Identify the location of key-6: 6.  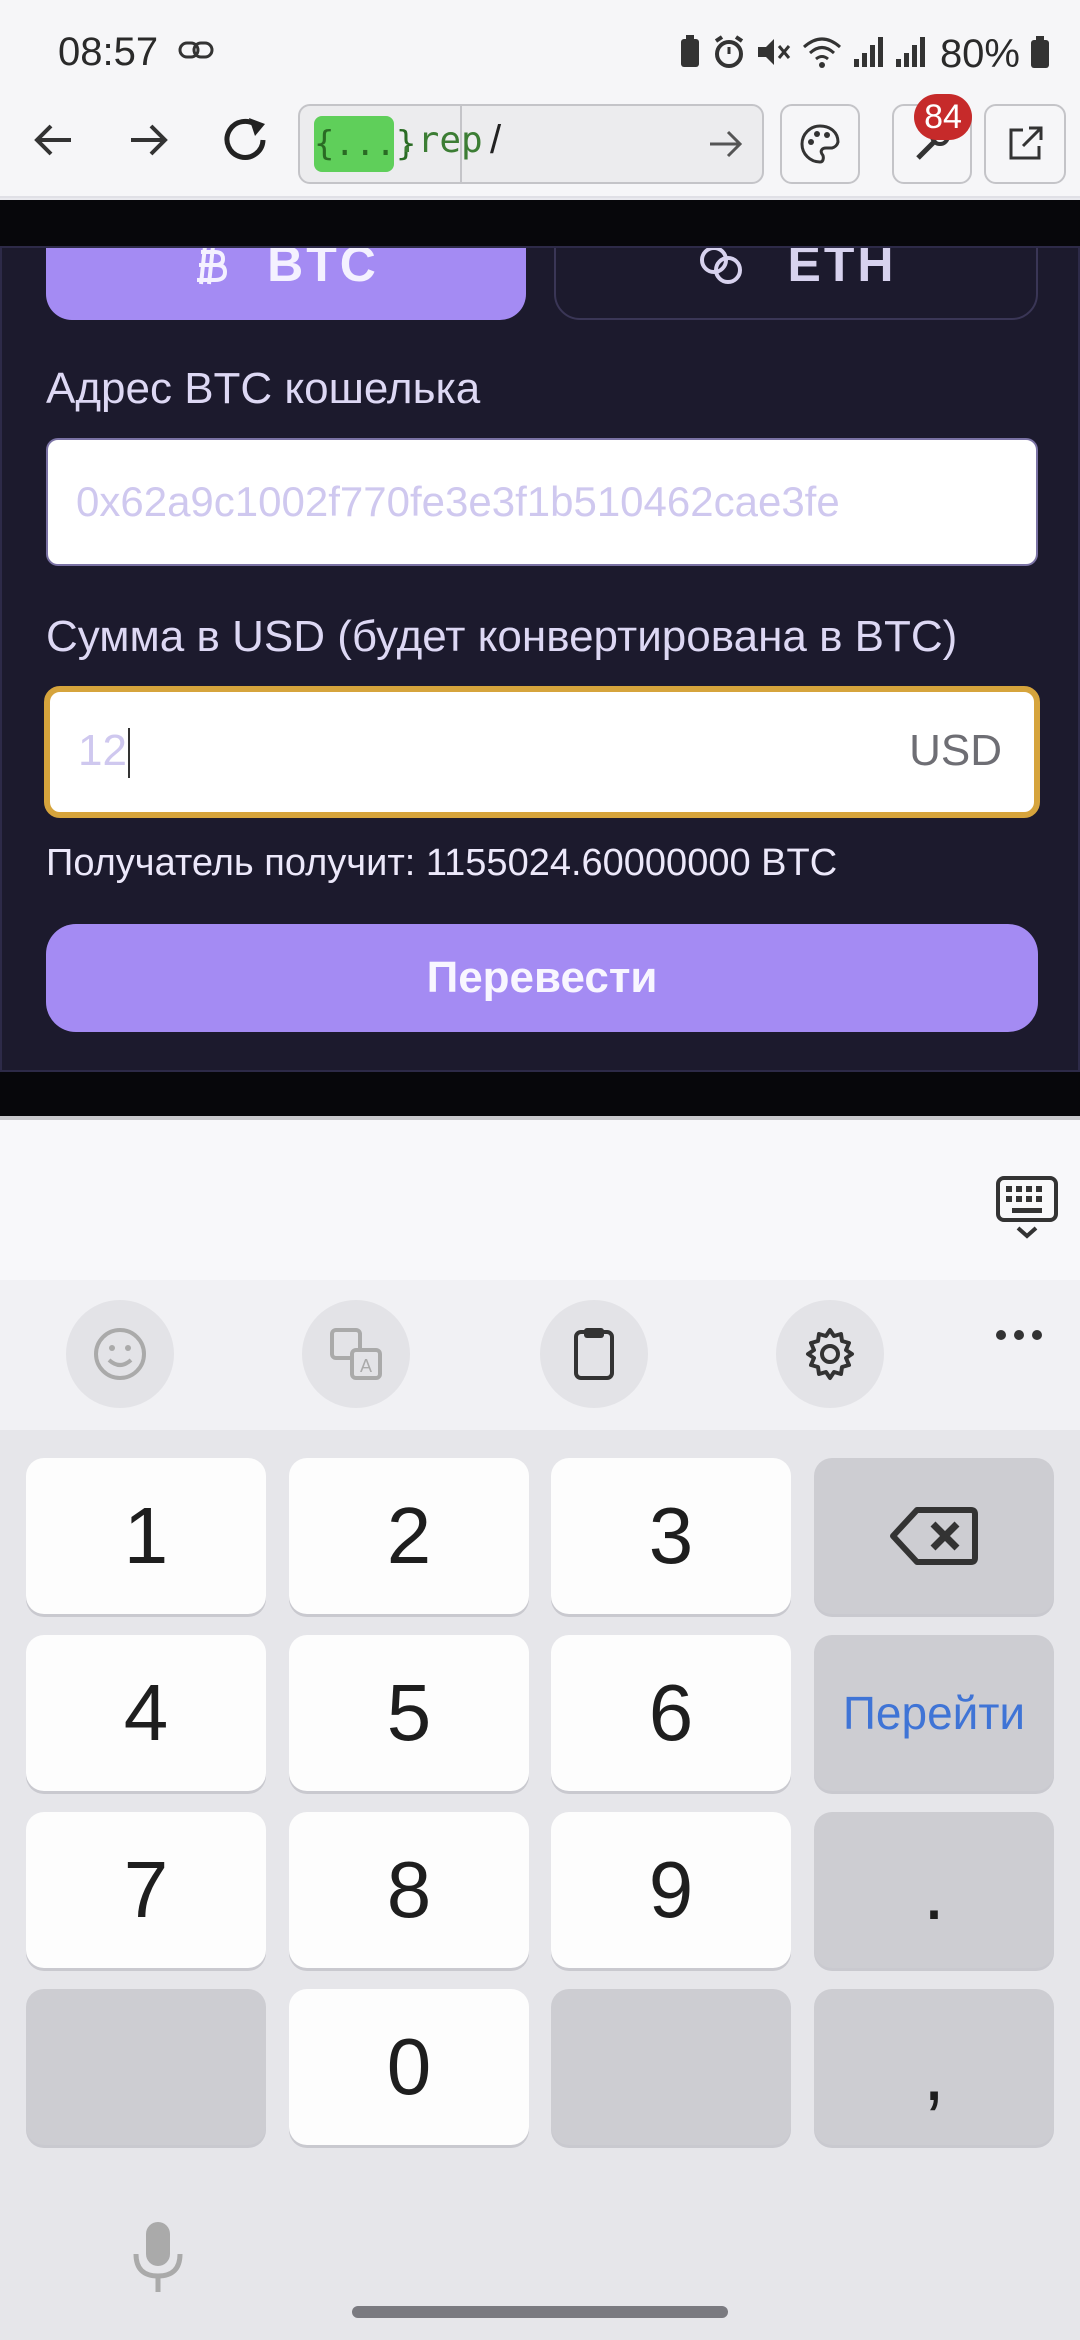
(671, 1713).